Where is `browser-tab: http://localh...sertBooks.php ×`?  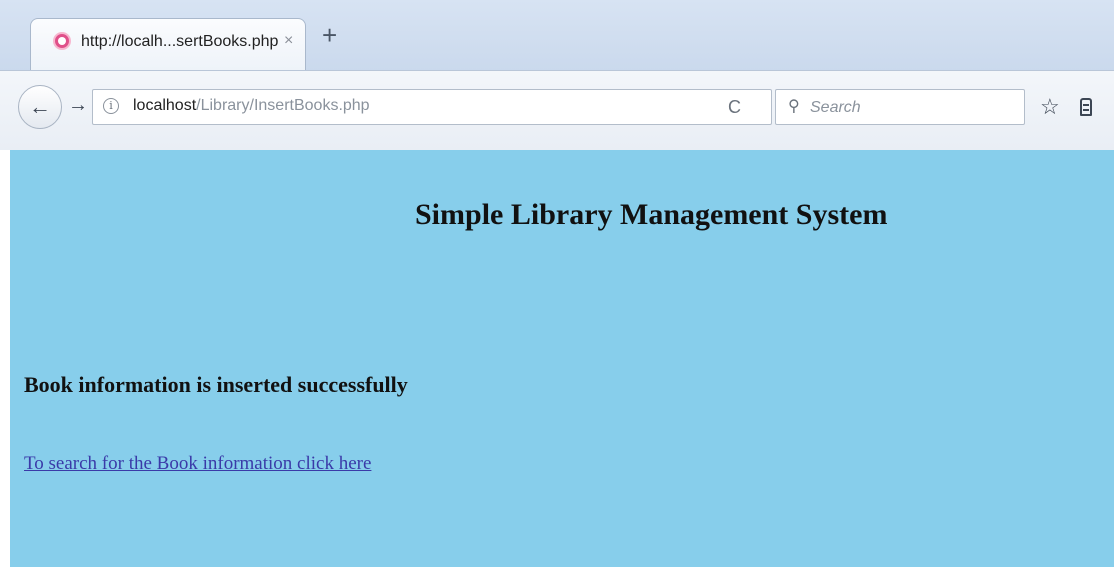
browser-tab: http://localh...sertBooks.php × is located at coordinates (168, 44).